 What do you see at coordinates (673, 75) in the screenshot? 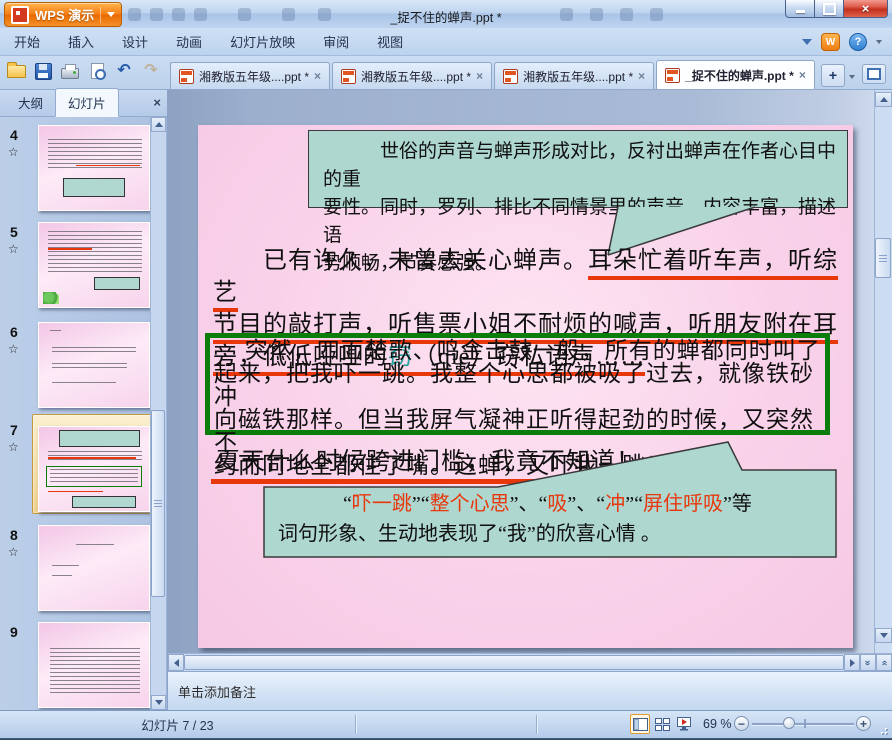
I see `ppt-file-icon` at bounding box center [673, 75].